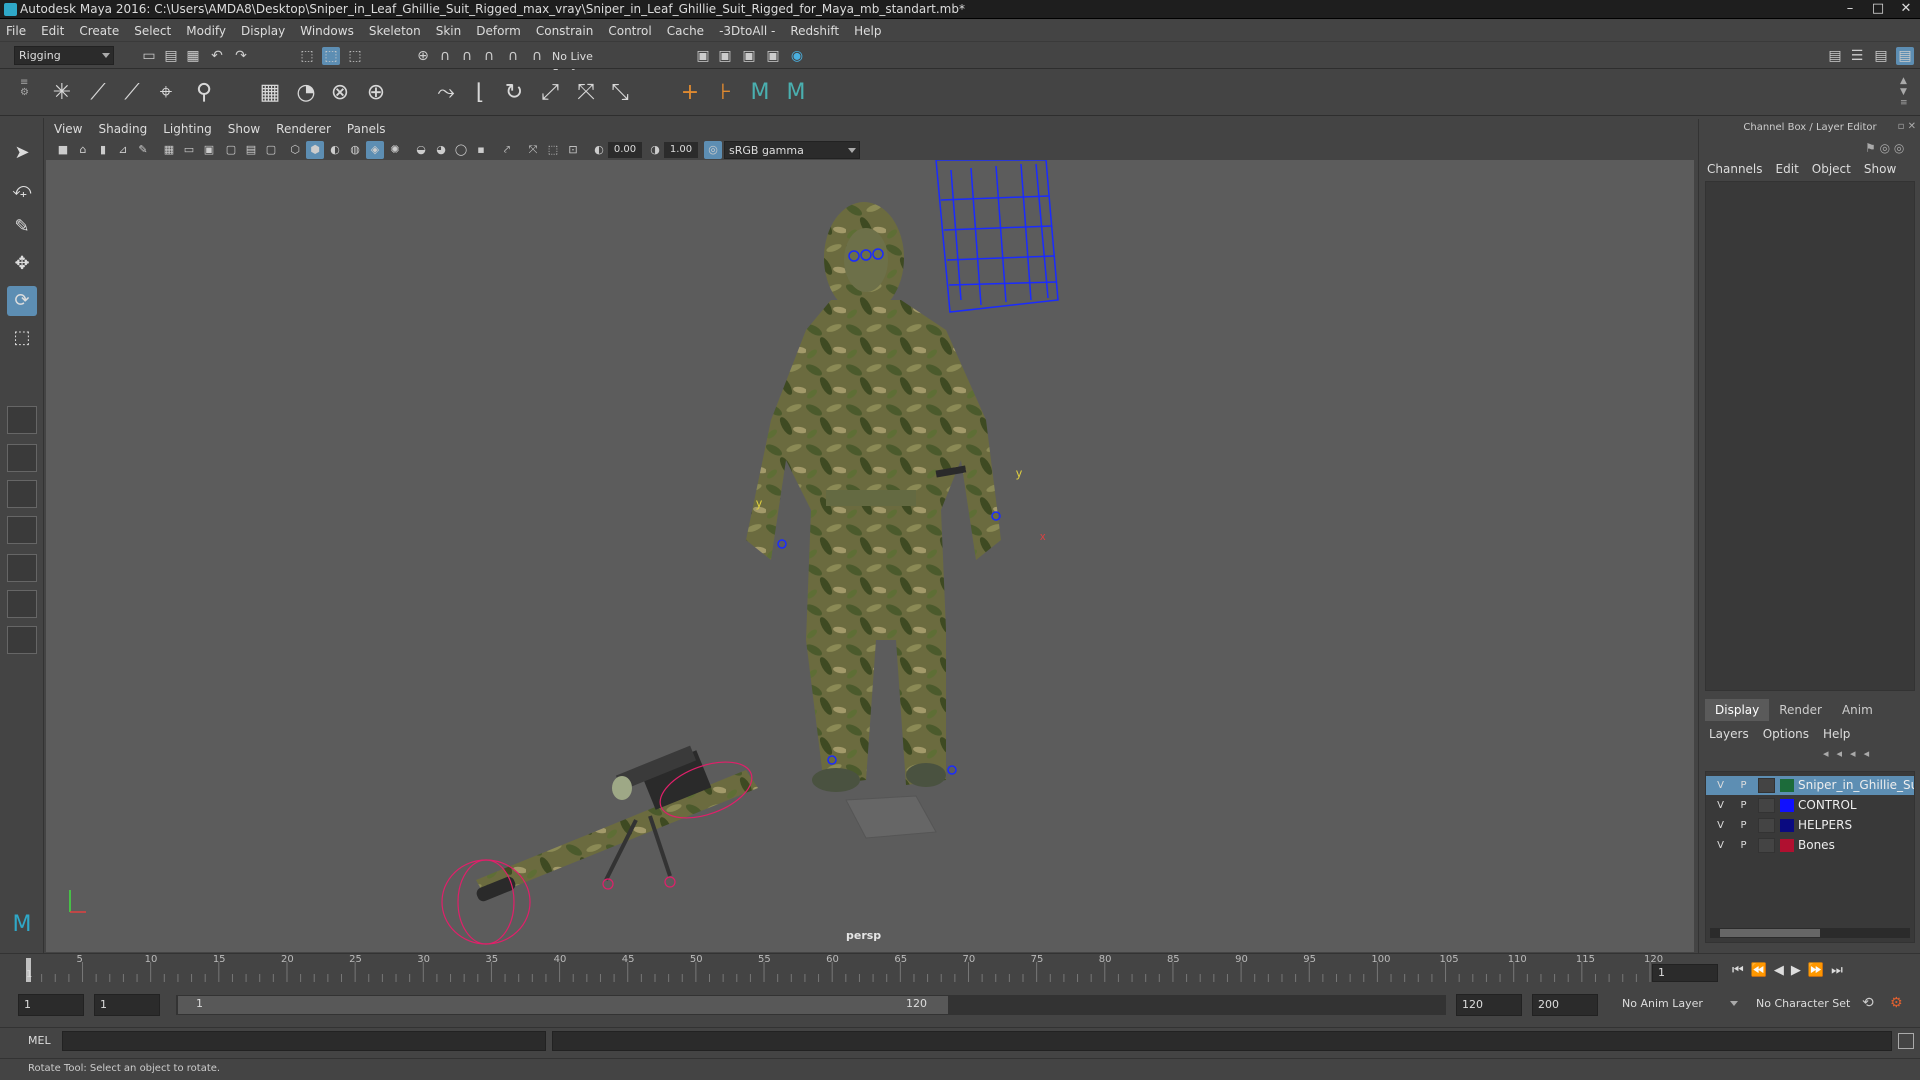  What do you see at coordinates (703, 56) in the screenshot?
I see `render-settings-icon: ▣` at bounding box center [703, 56].